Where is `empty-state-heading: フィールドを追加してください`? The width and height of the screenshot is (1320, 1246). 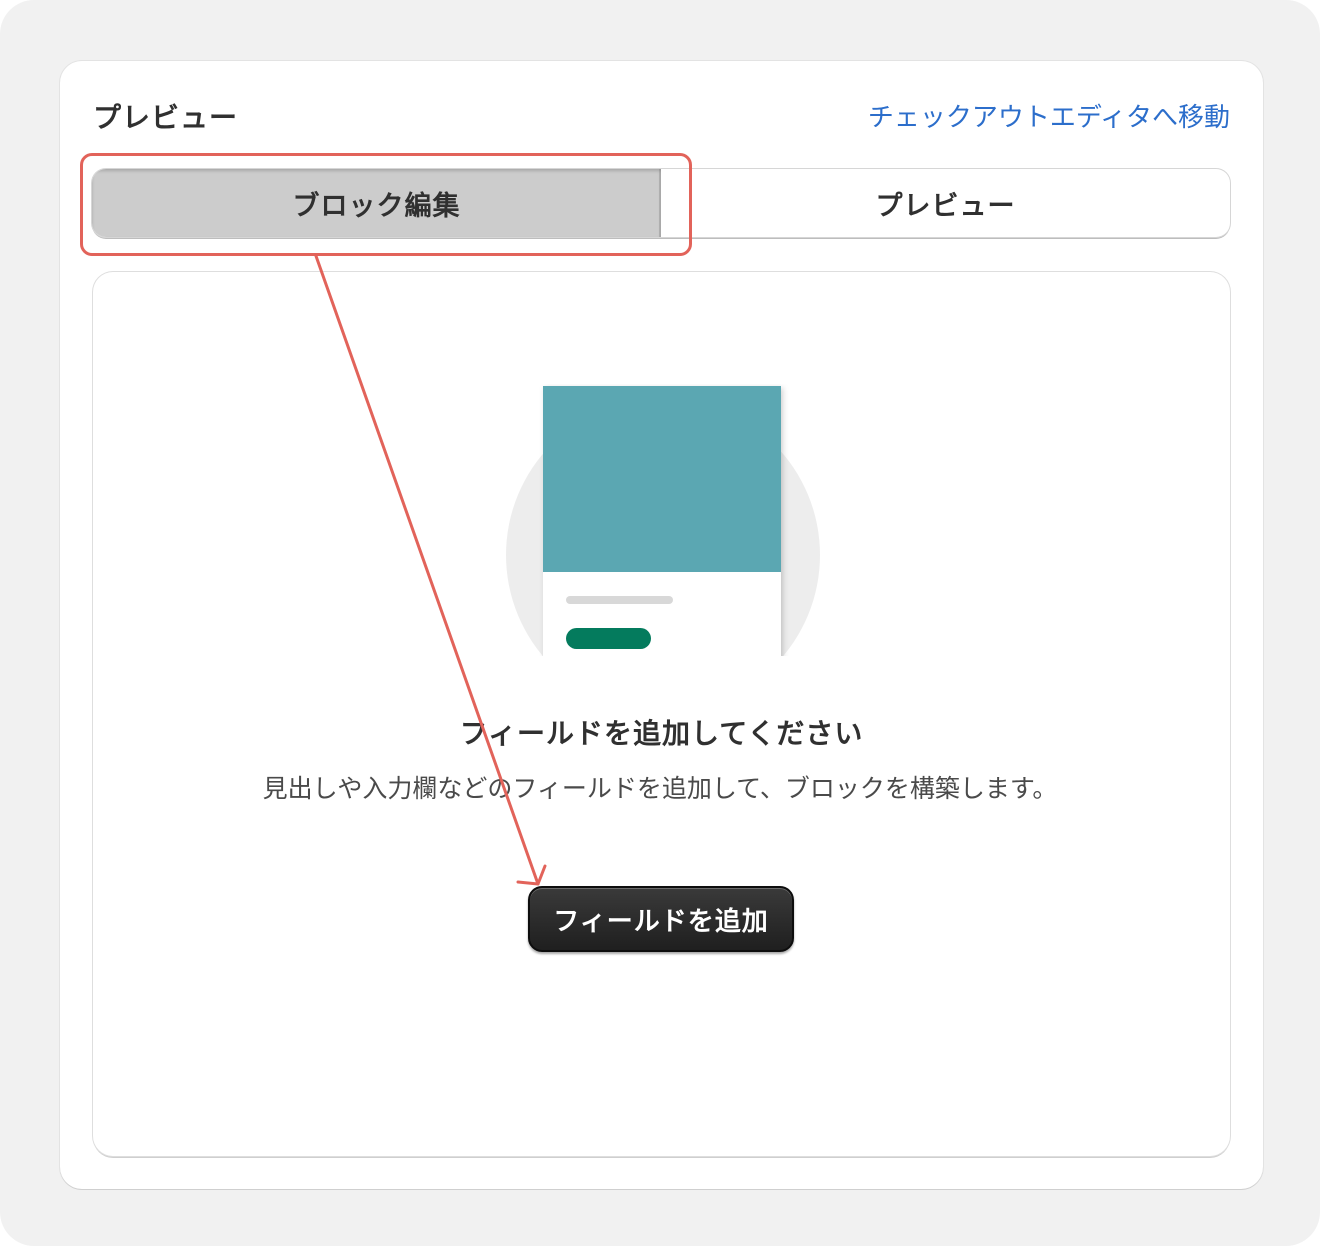
empty-state-heading: フィールドを追加してください is located at coordinates (661, 733).